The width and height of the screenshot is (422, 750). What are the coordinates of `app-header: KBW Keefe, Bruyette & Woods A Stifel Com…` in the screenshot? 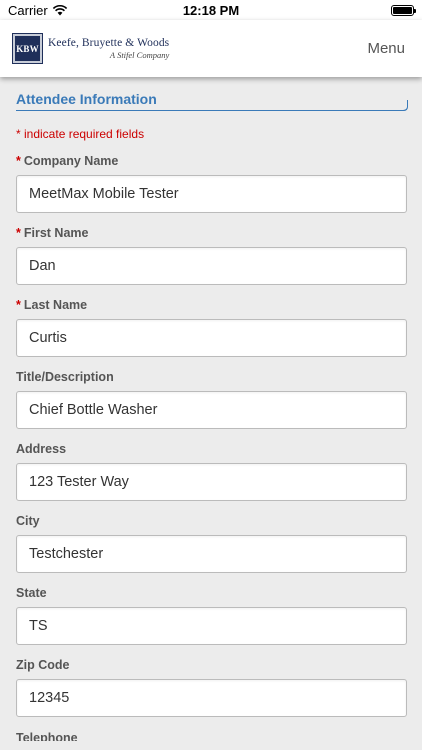 It's located at (211, 48).